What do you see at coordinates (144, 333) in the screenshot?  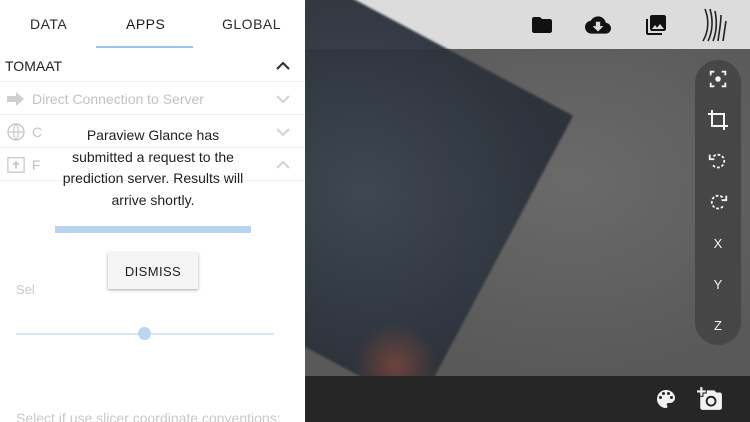 I see `slider-thumb` at bounding box center [144, 333].